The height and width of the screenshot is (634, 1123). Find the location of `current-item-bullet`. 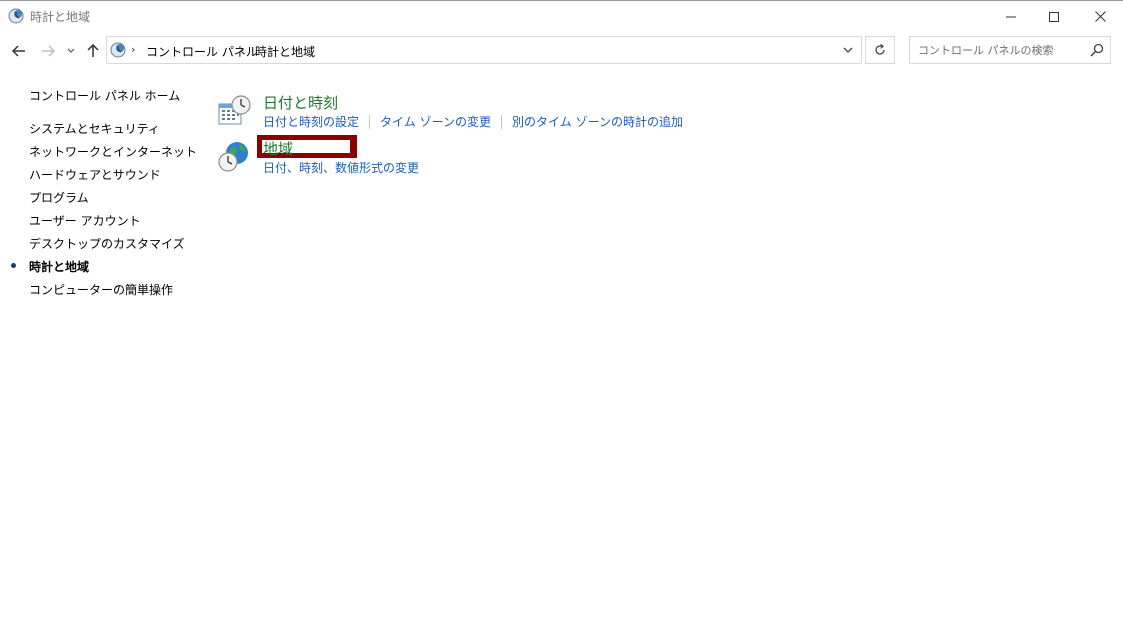

current-item-bullet is located at coordinates (13, 265).